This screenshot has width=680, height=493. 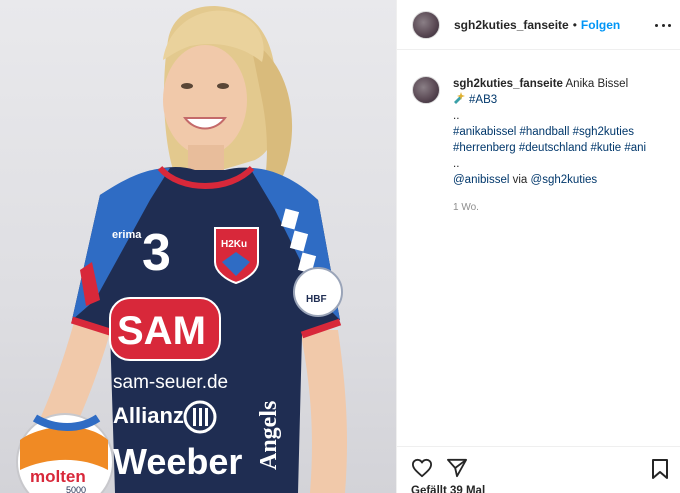 What do you see at coordinates (605, 148) in the screenshot?
I see `hashtag-kutie: #kutie` at bounding box center [605, 148].